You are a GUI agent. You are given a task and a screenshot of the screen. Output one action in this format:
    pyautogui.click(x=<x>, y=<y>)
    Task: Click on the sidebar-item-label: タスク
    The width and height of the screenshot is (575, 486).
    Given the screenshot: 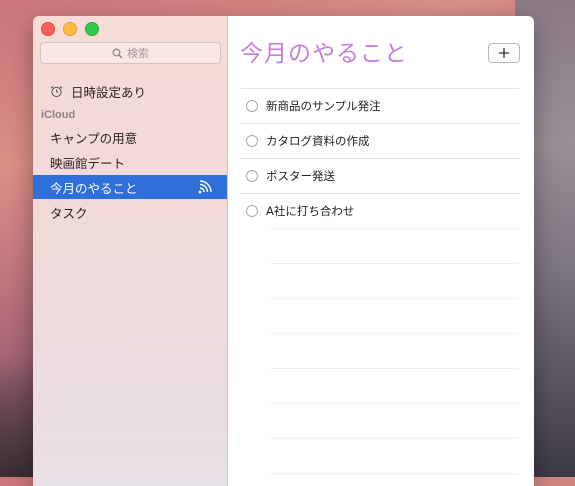 What is the action you would take?
    pyautogui.click(x=69, y=213)
    